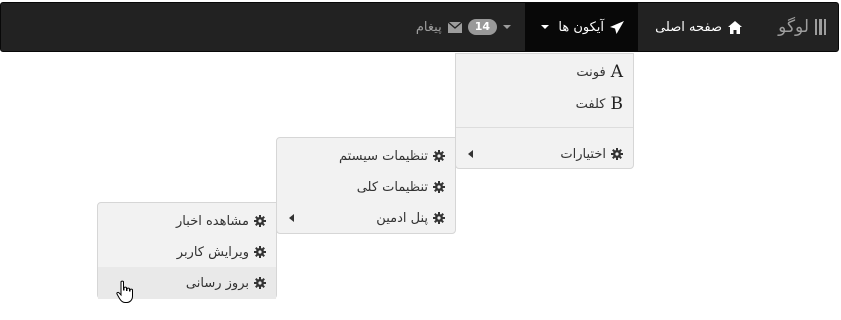 The height and width of the screenshot is (320, 841). Describe the element at coordinates (212, 252) in the screenshot. I see `menu-item-edit-user-label: ویرایش کاربر` at that location.